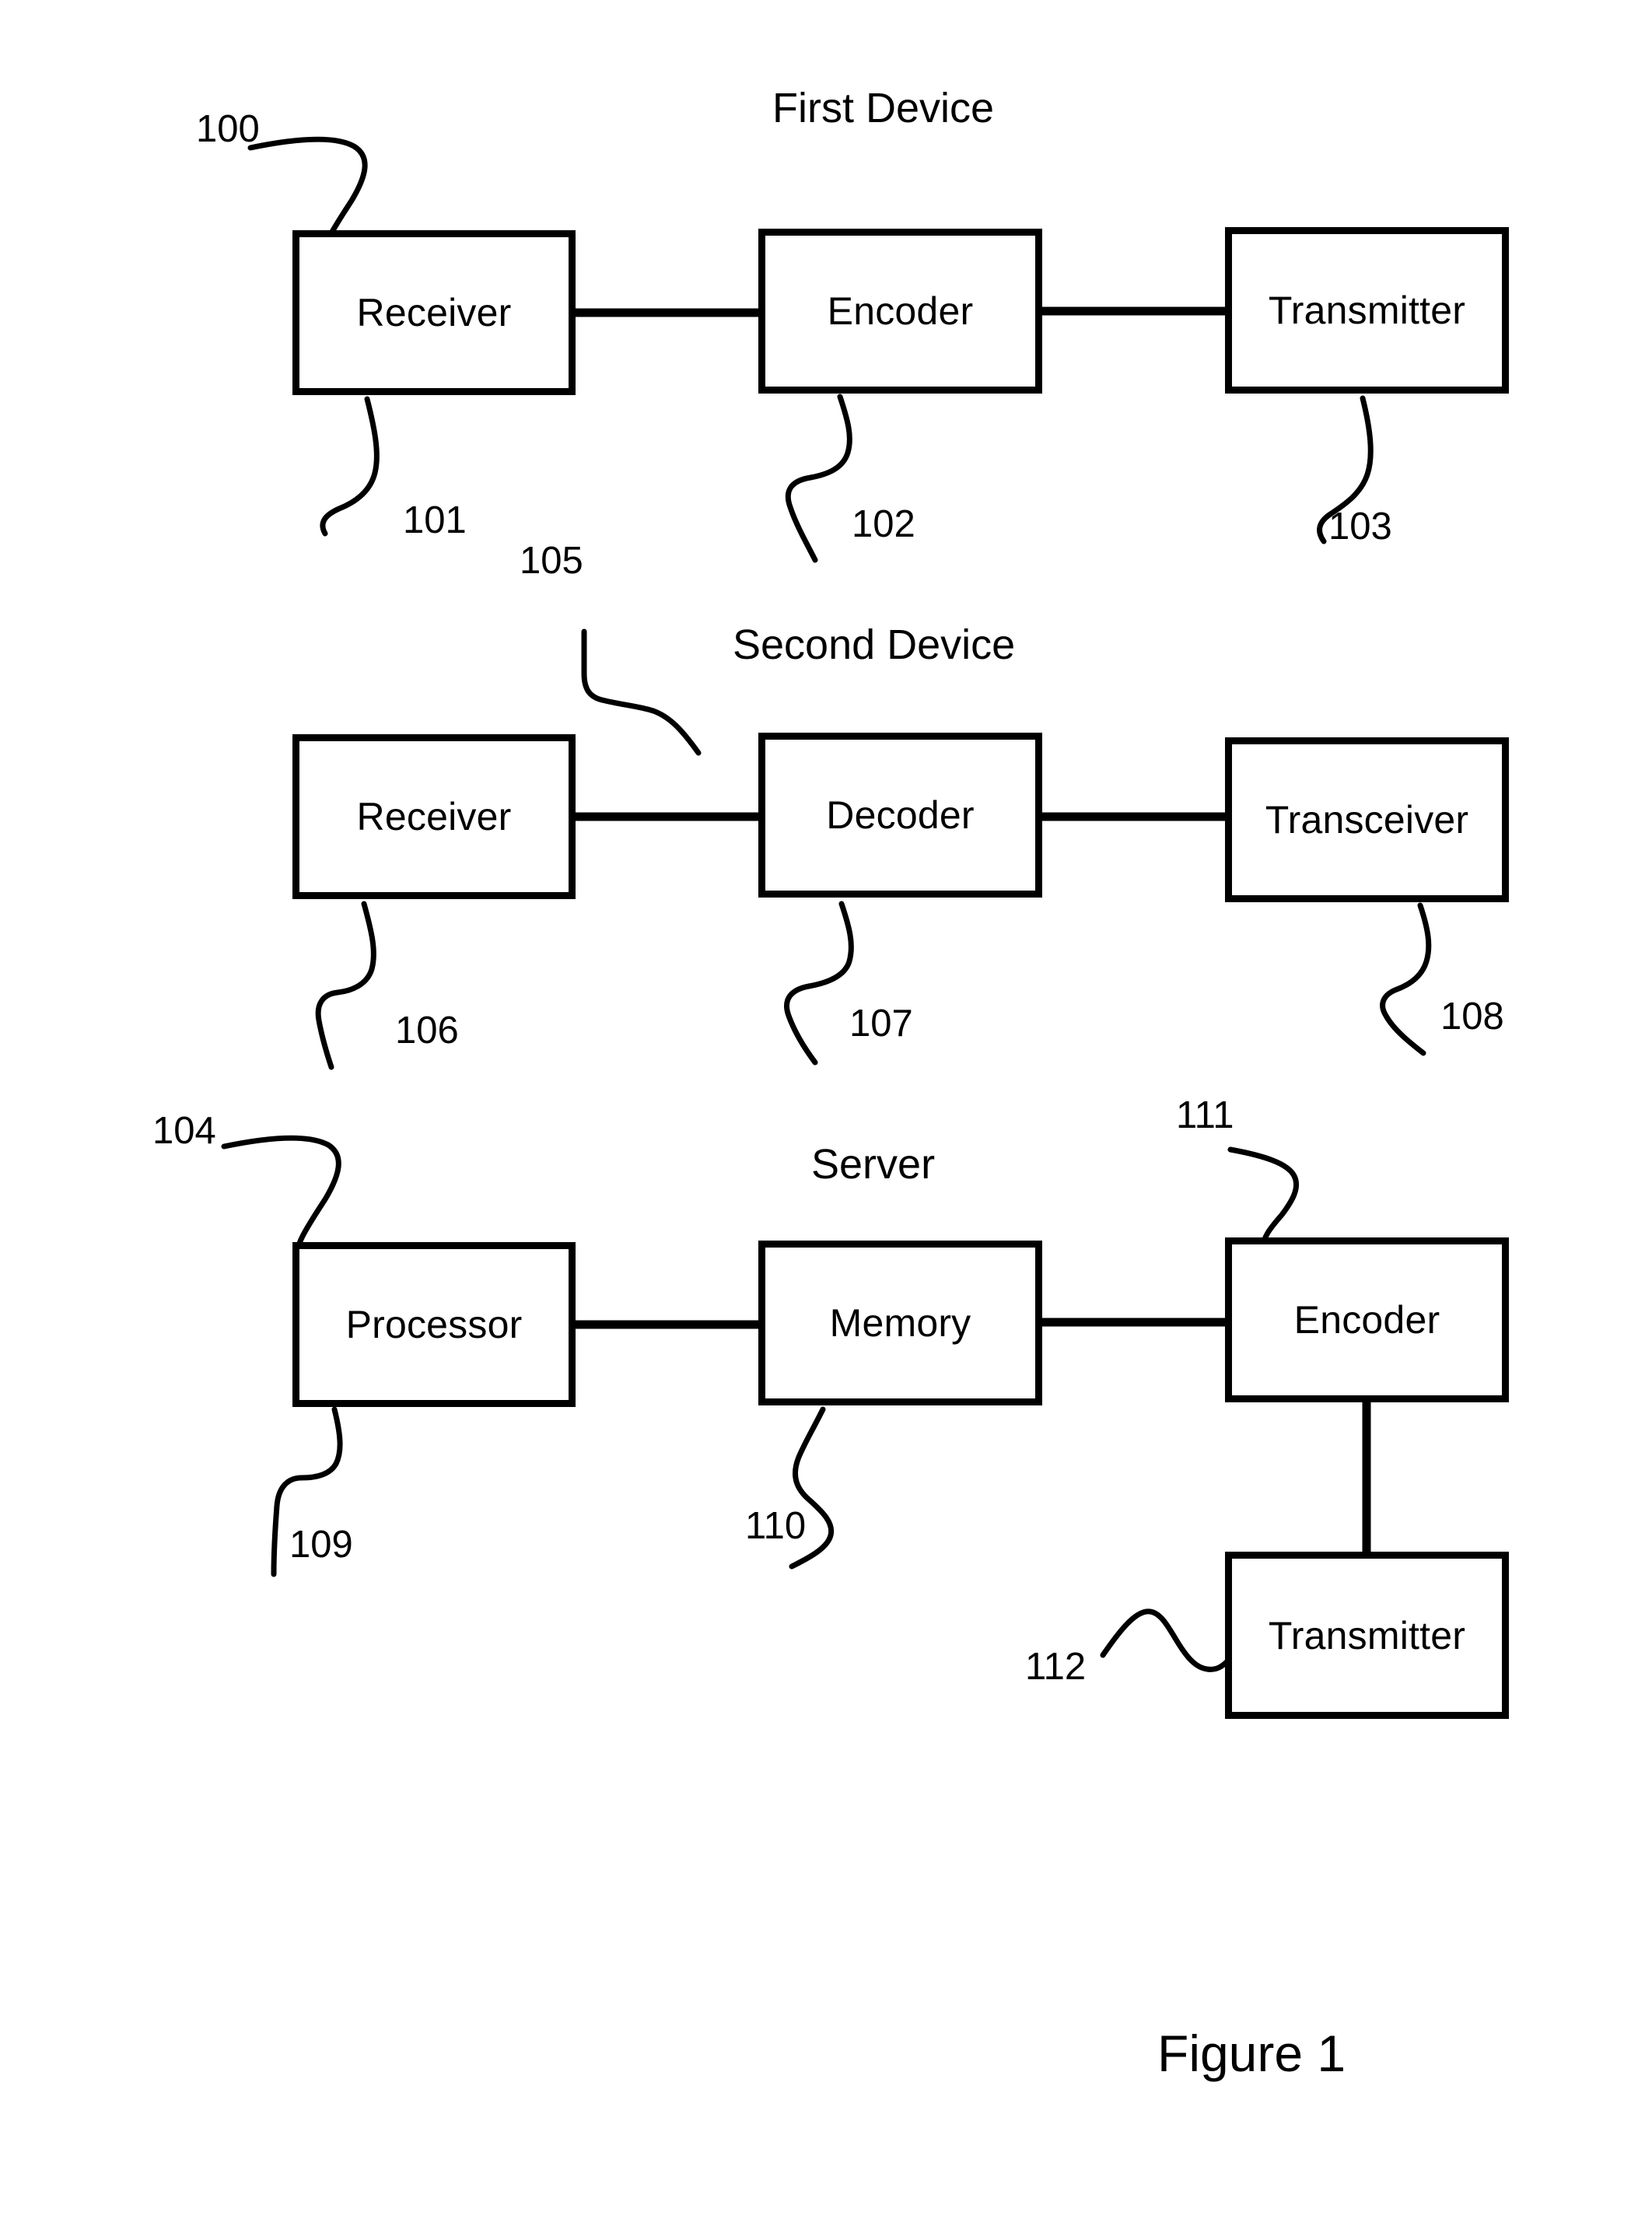 The width and height of the screenshot is (1652, 2240). I want to click on block-receiver-2: Receiver, so click(434, 817).